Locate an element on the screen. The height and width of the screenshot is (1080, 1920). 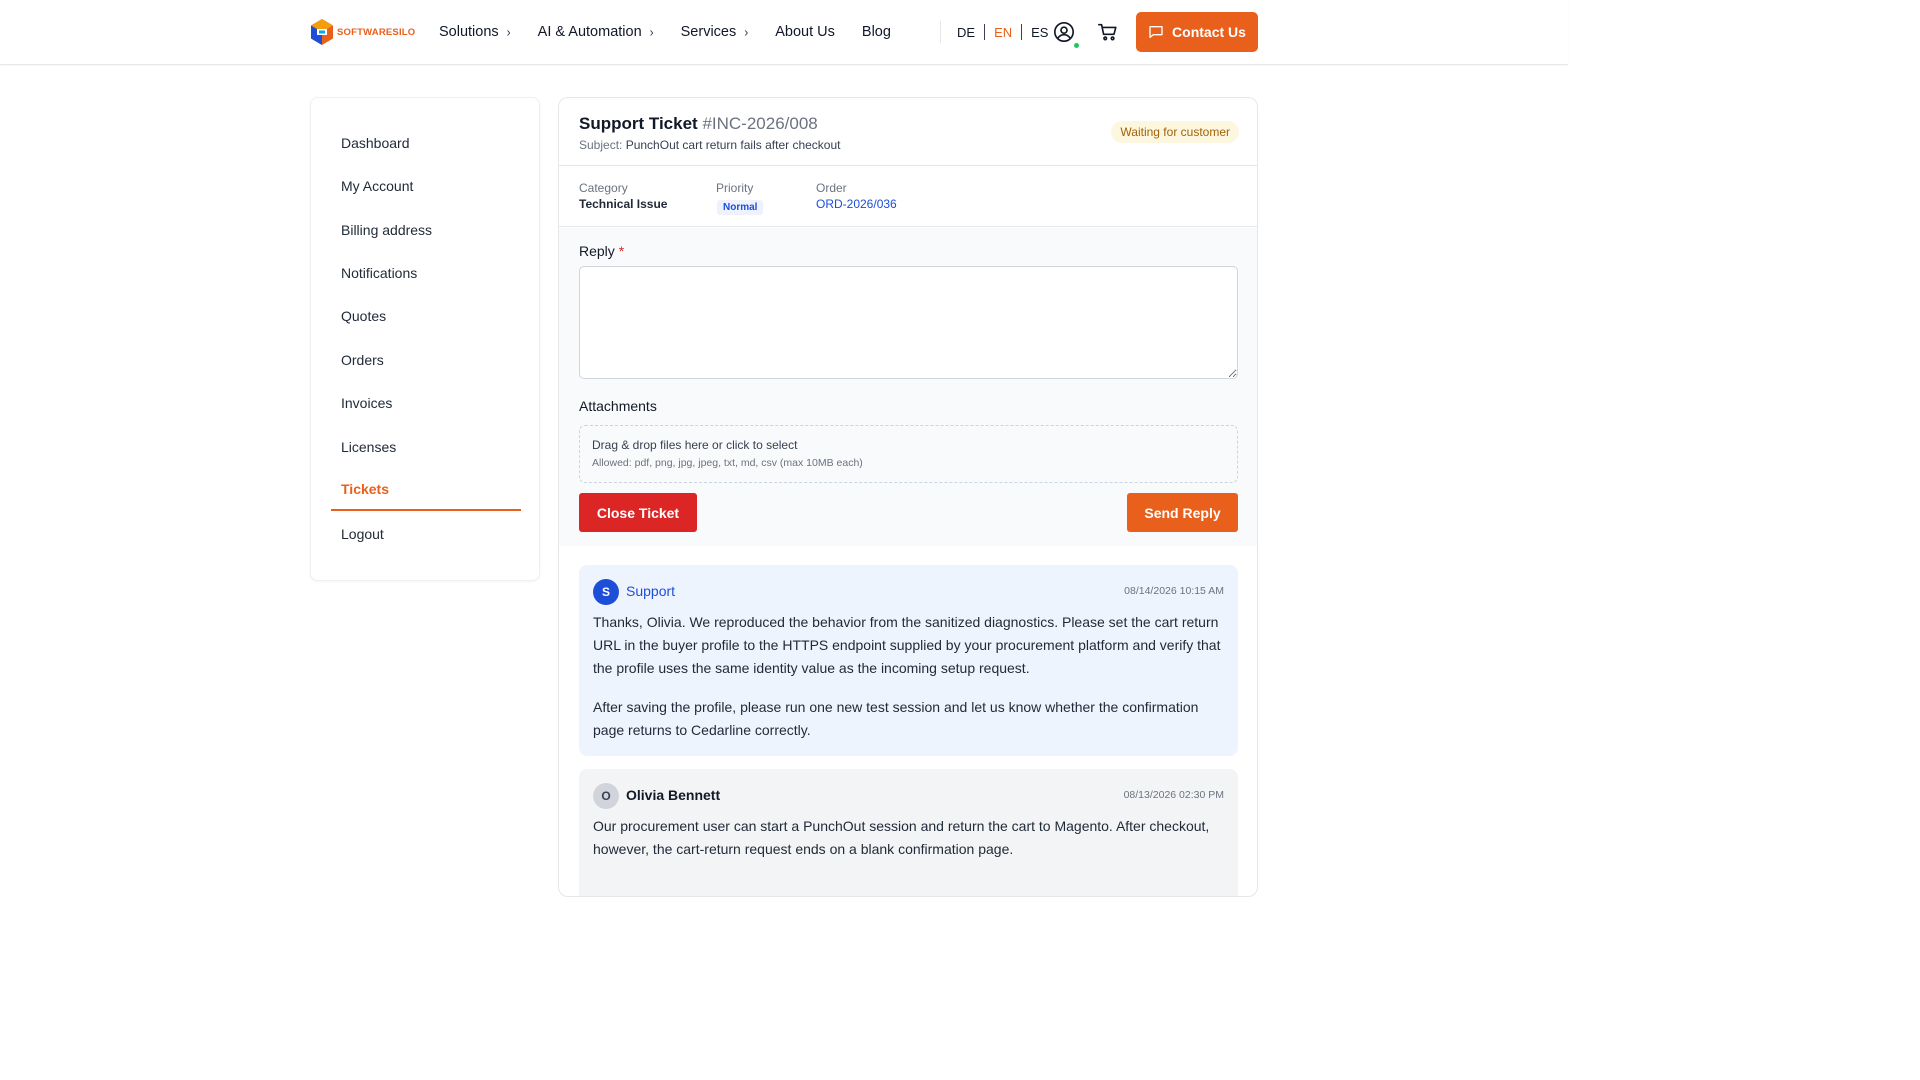
sidebar-item-dashboard: Dashboard is located at coordinates (426, 142).